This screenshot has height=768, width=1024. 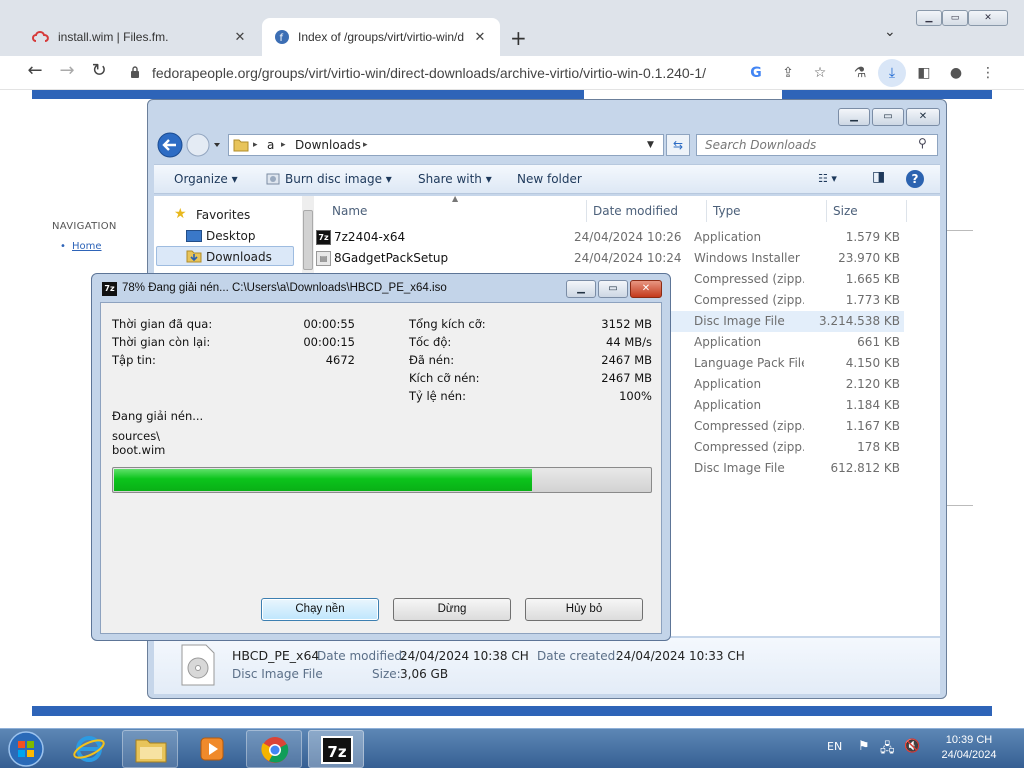 I want to click on burn-disc-image-button: Burn disc image ▾, so click(x=338, y=179).